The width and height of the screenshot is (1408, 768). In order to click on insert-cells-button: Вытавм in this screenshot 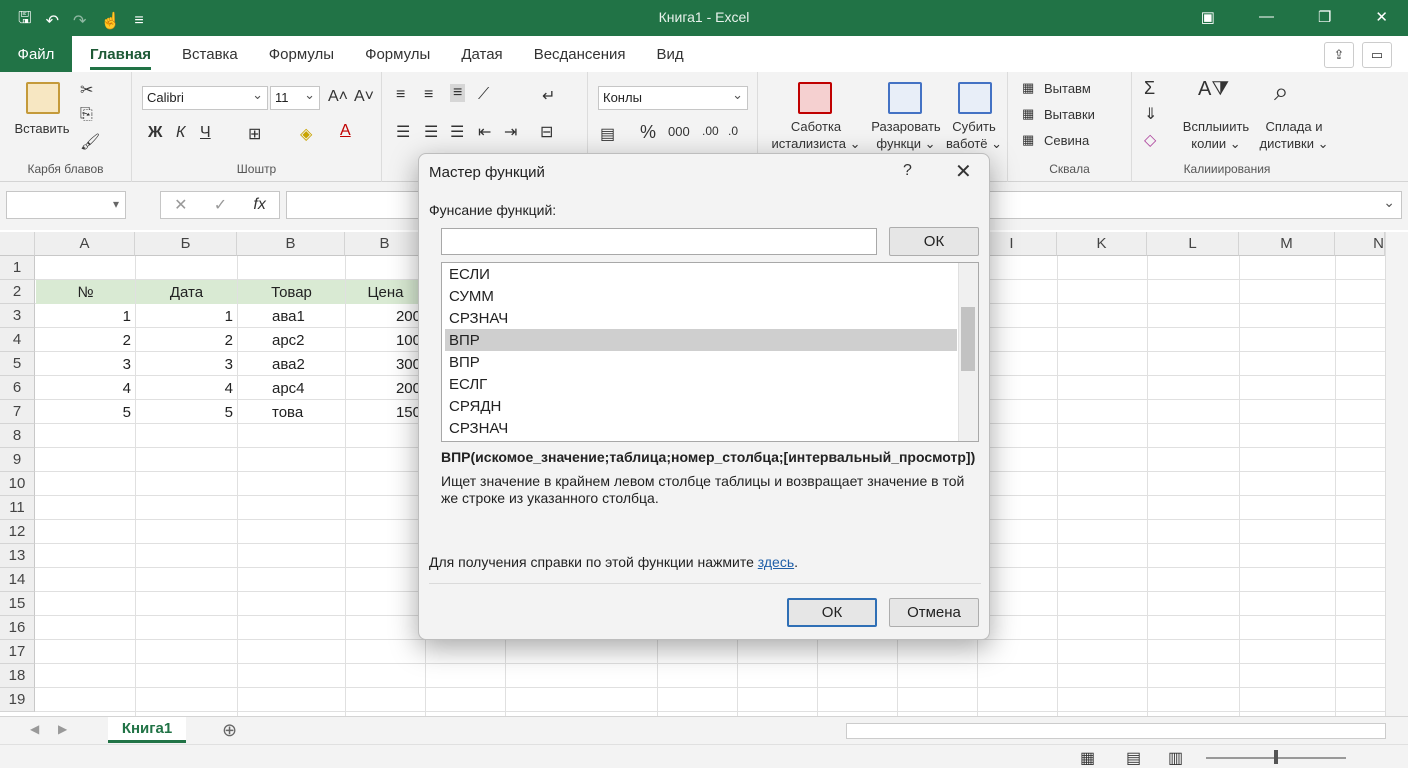, I will do `click(1067, 88)`.